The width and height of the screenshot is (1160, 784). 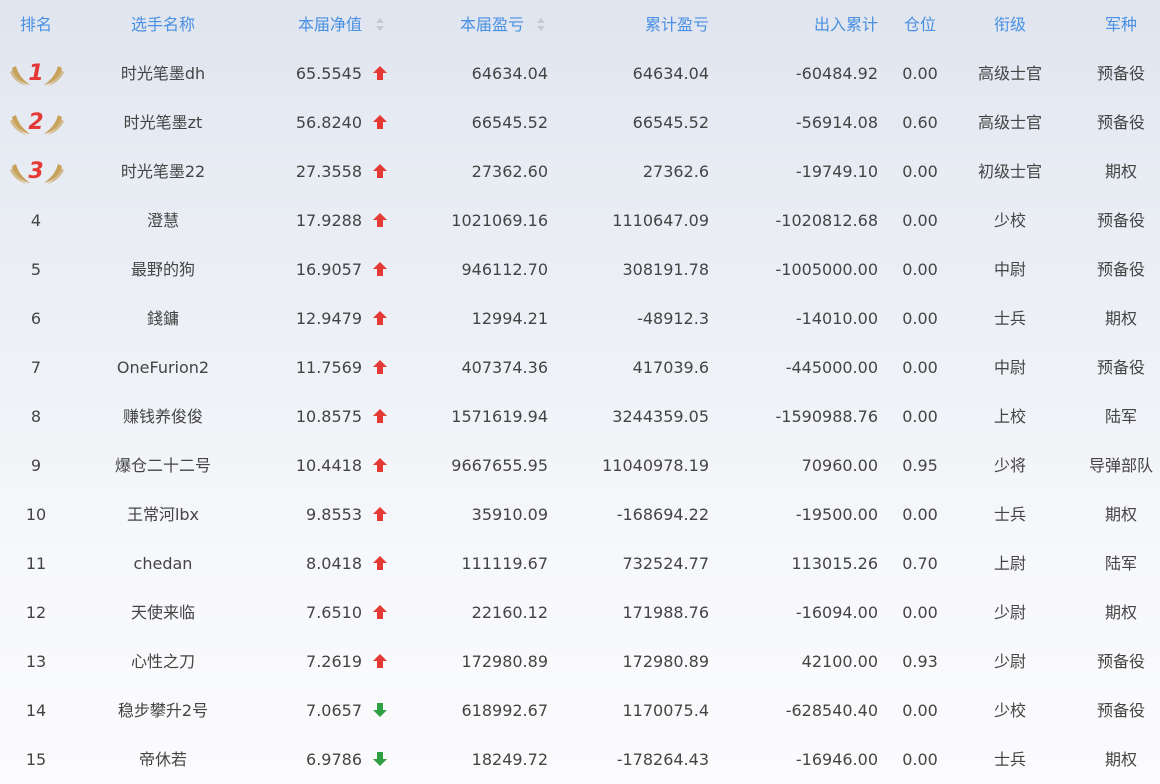 What do you see at coordinates (826, 416) in the screenshot?
I see `in-out-total: -1590988.76` at bounding box center [826, 416].